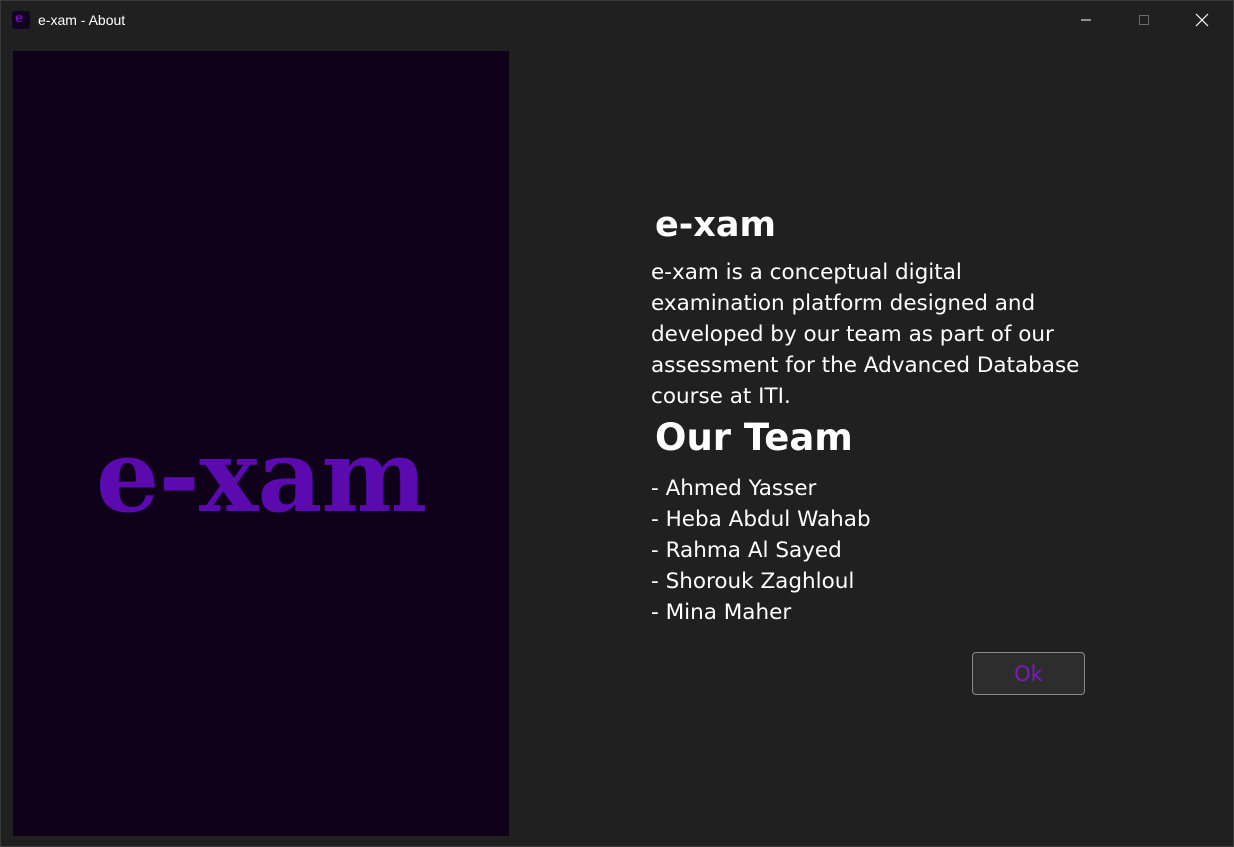 The width and height of the screenshot is (1234, 847). Describe the element at coordinates (715, 225) in the screenshot. I see `app-title: e-xam` at that location.